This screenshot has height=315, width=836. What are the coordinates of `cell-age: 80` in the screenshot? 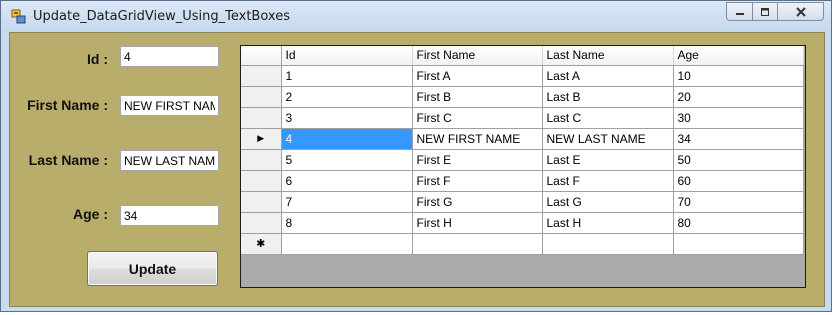 It's located at (738, 223).